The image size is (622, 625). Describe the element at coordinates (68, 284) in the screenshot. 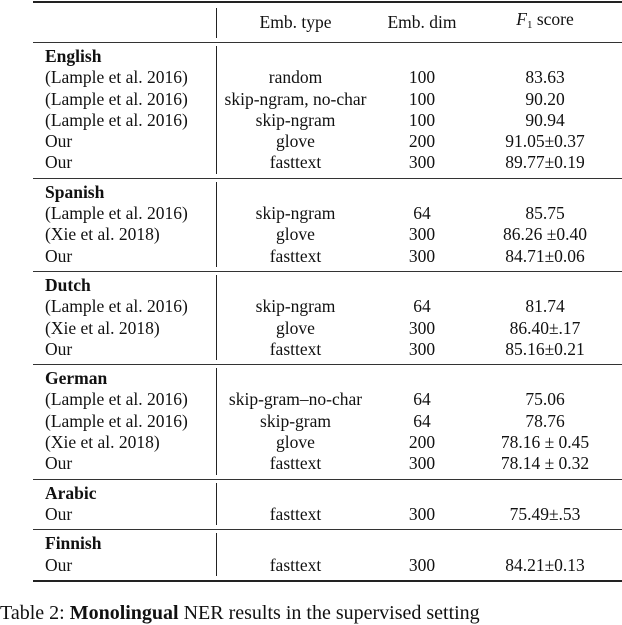

I see `language-label: Dutch` at that location.